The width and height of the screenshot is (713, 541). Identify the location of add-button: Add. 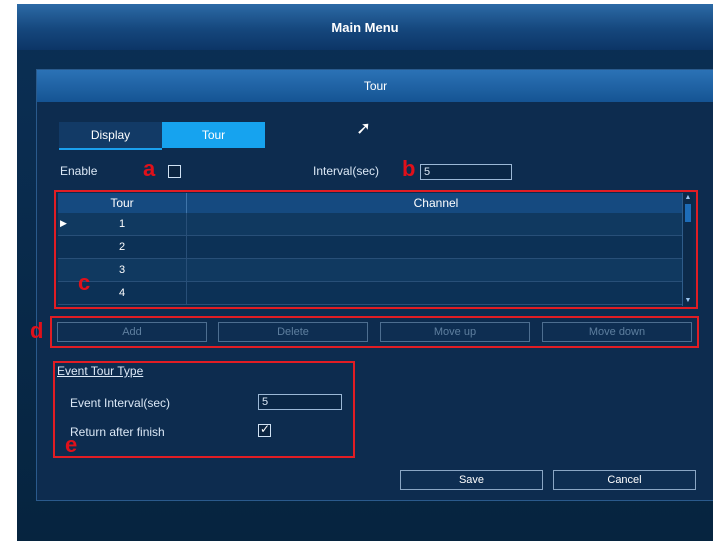
(132, 332).